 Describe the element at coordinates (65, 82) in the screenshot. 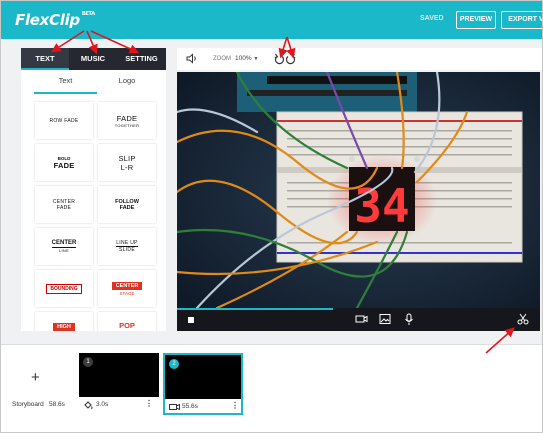

I see `subtab-text: Text` at that location.